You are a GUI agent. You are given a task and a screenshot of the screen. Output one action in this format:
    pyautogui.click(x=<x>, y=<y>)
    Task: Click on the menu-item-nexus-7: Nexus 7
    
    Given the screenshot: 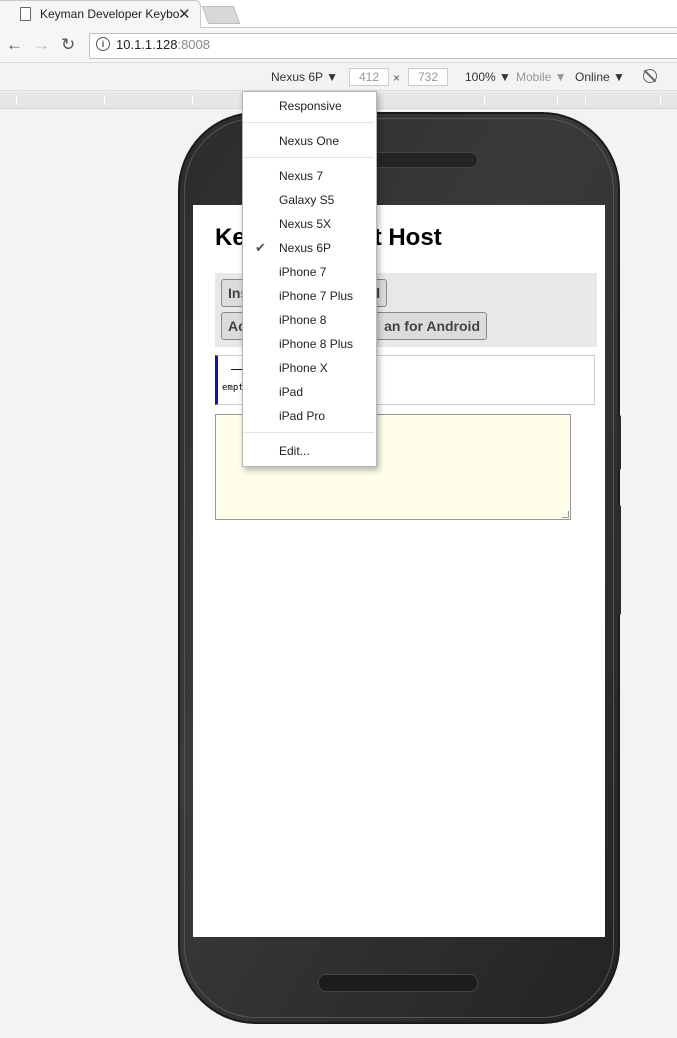 What is the action you would take?
    pyautogui.click(x=301, y=176)
    